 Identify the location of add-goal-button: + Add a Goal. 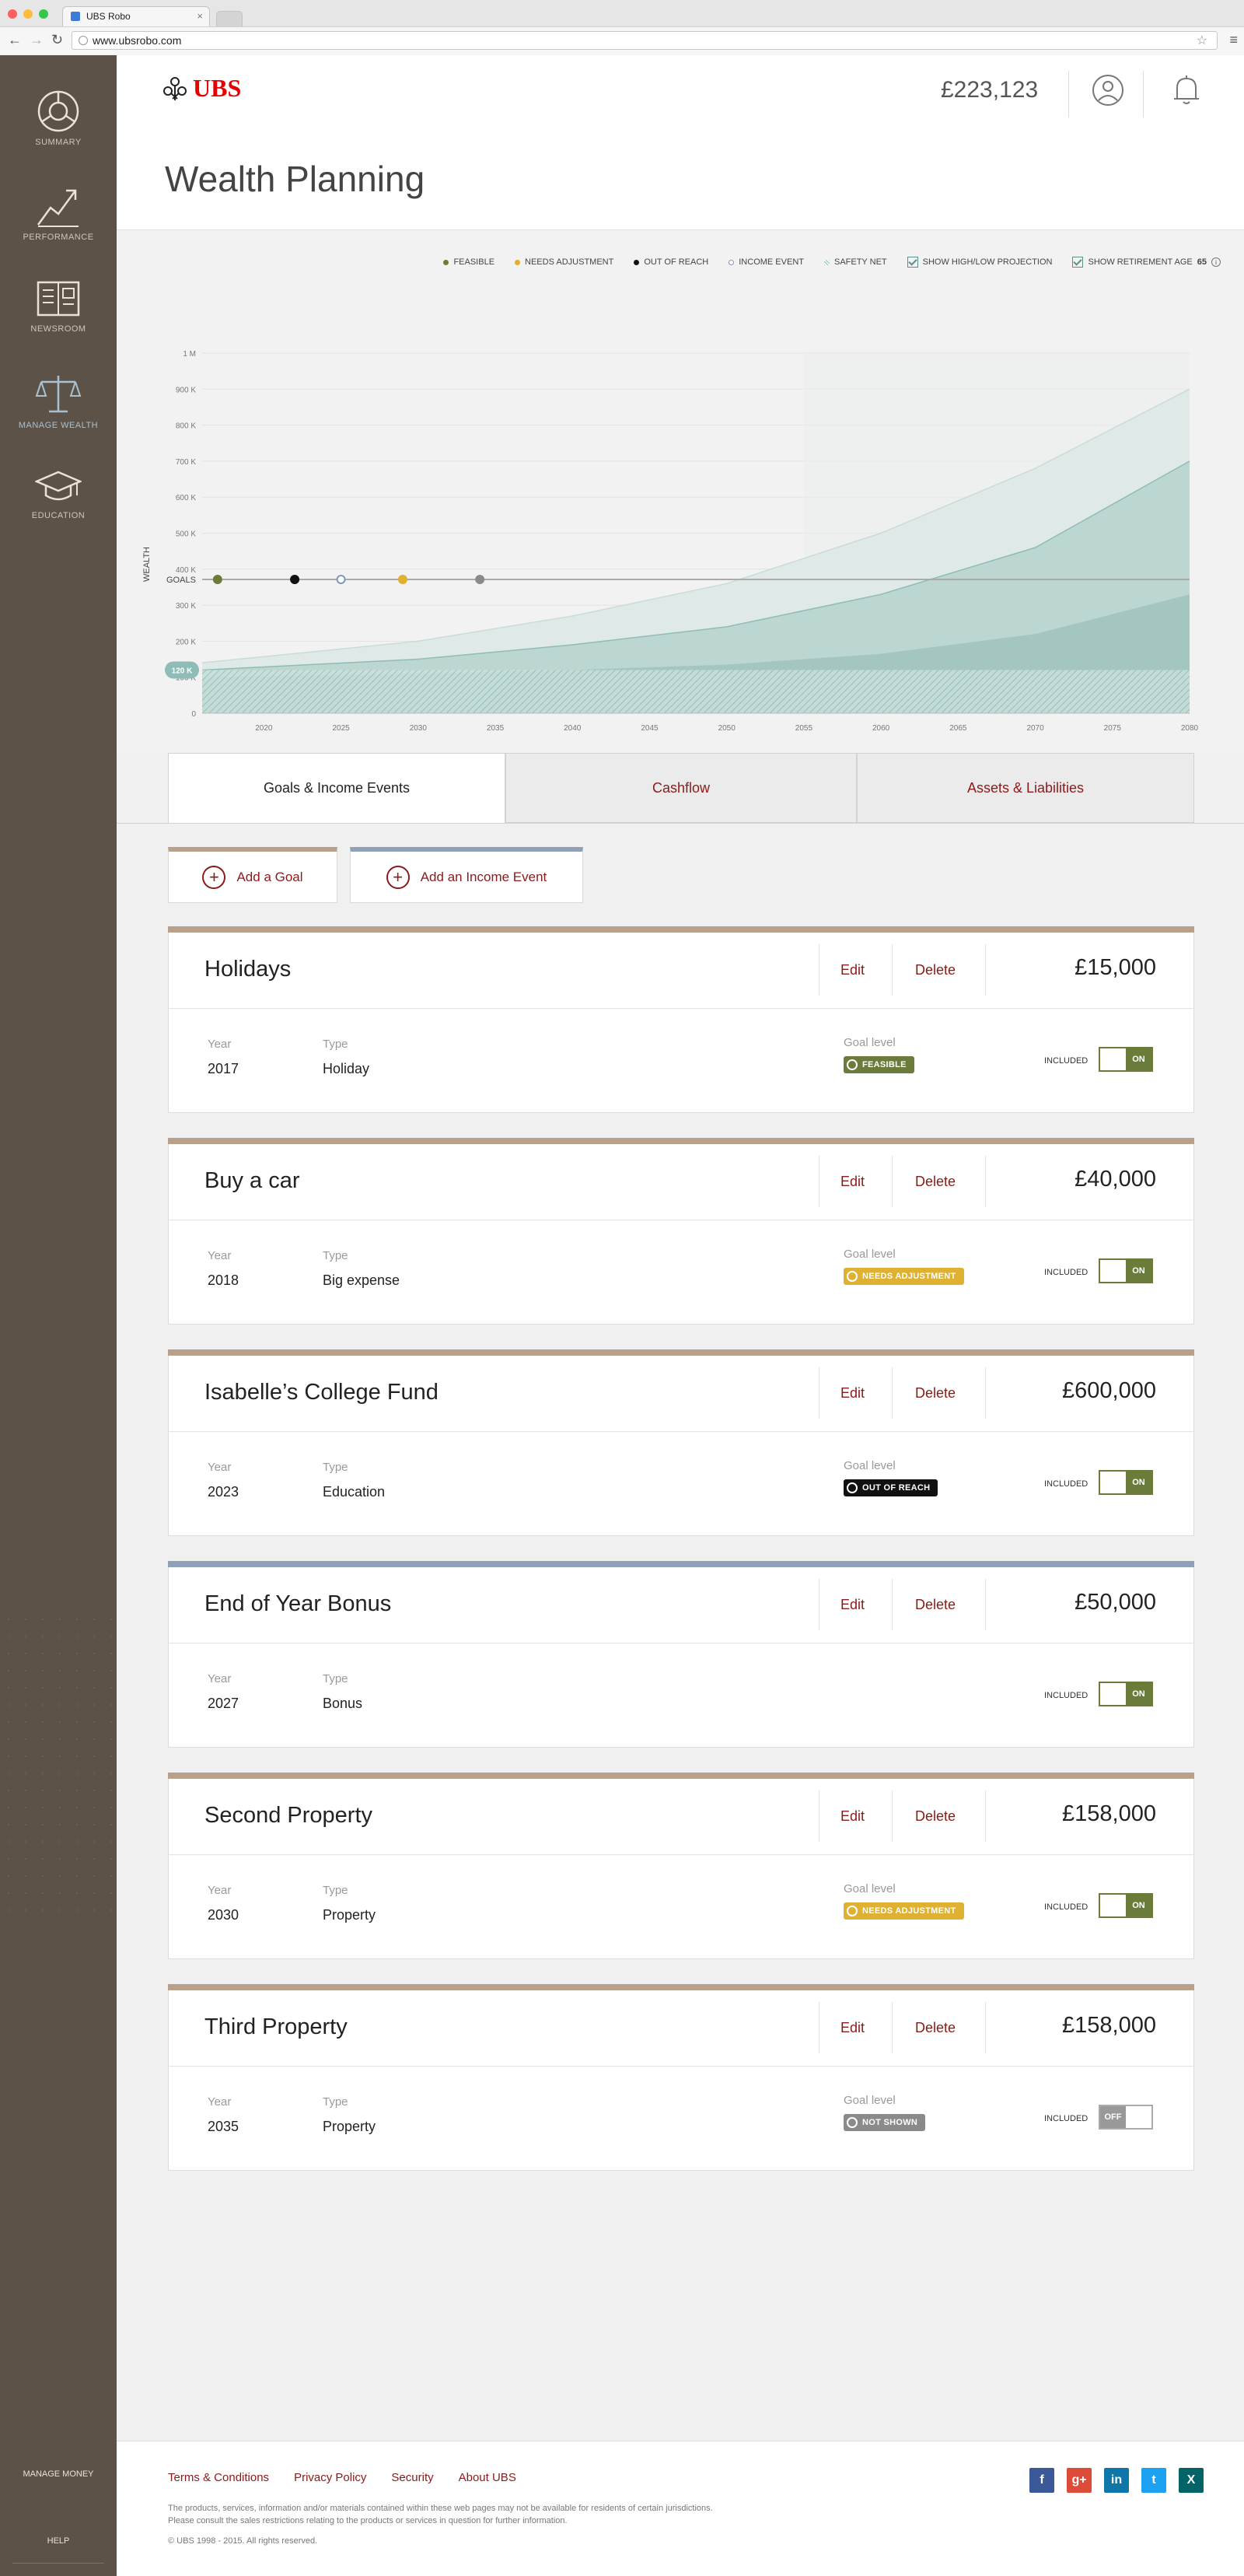
(252, 875).